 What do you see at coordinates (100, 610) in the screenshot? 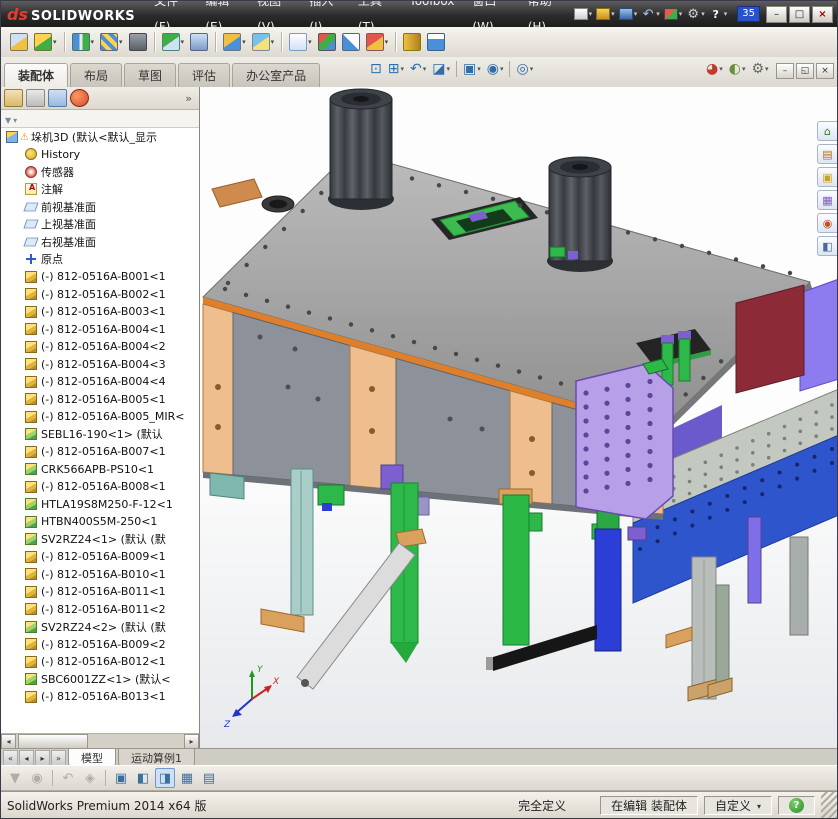
I see `tree-item: (-) 812-0516A-B011<2` at bounding box center [100, 610].